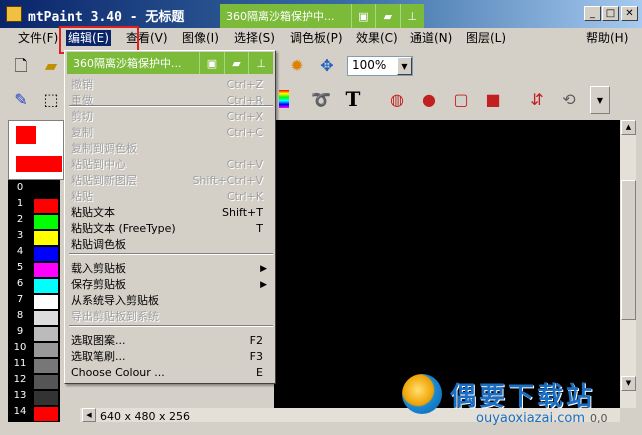  I want to click on palette-index: 5, so click(20, 267).